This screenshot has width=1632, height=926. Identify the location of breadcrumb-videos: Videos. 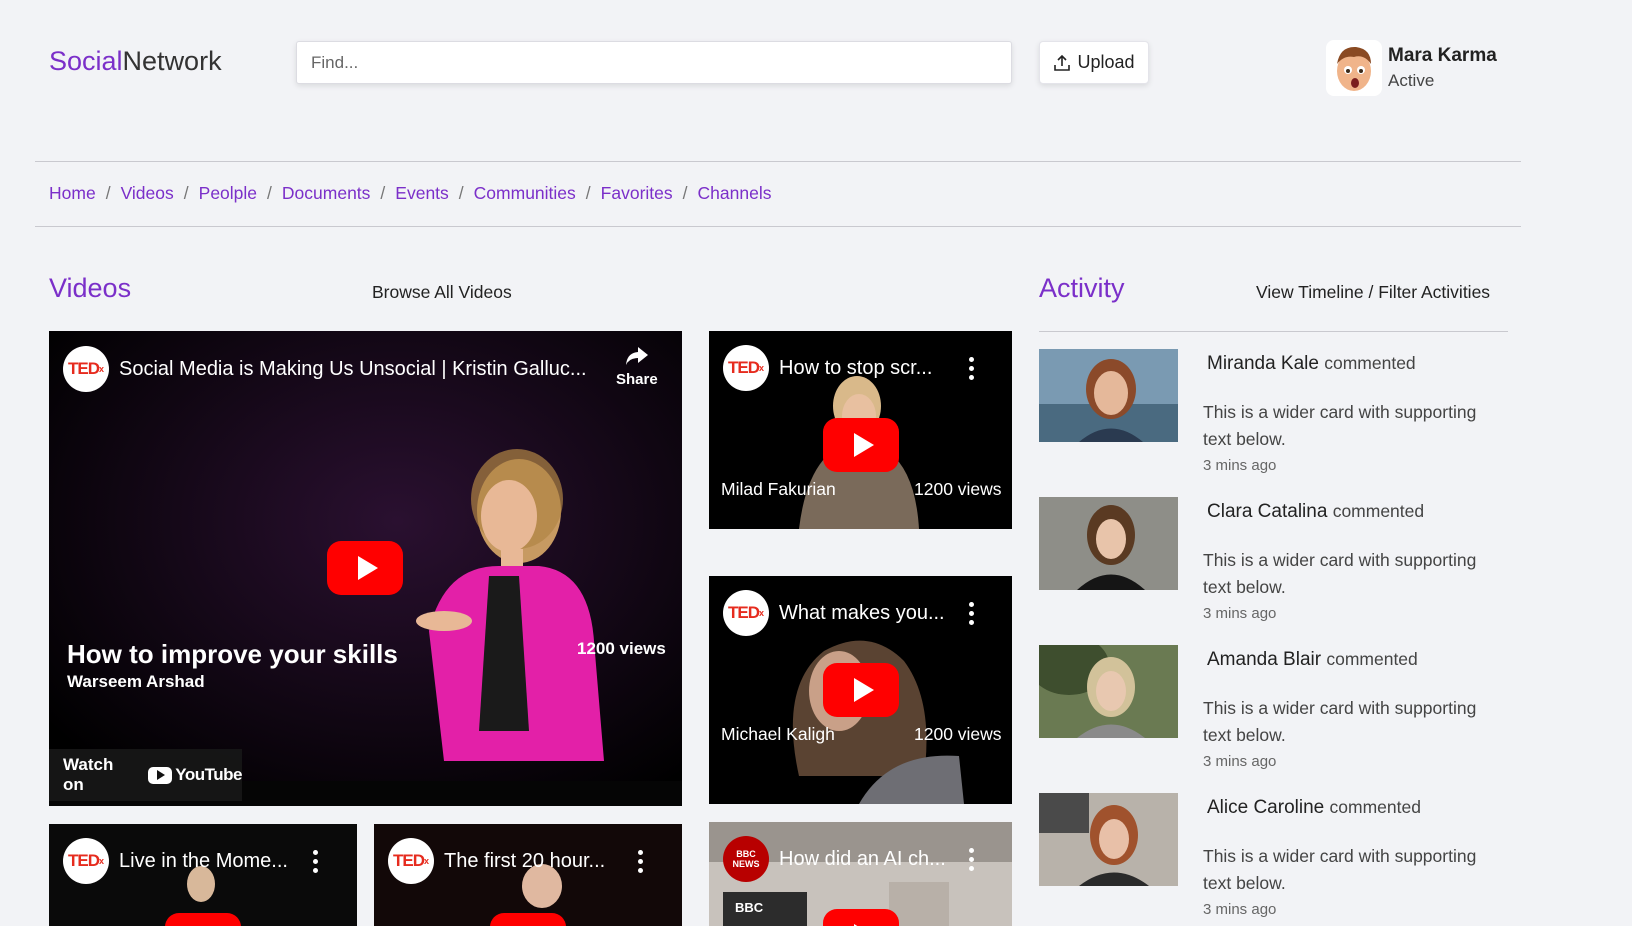
(147, 193).